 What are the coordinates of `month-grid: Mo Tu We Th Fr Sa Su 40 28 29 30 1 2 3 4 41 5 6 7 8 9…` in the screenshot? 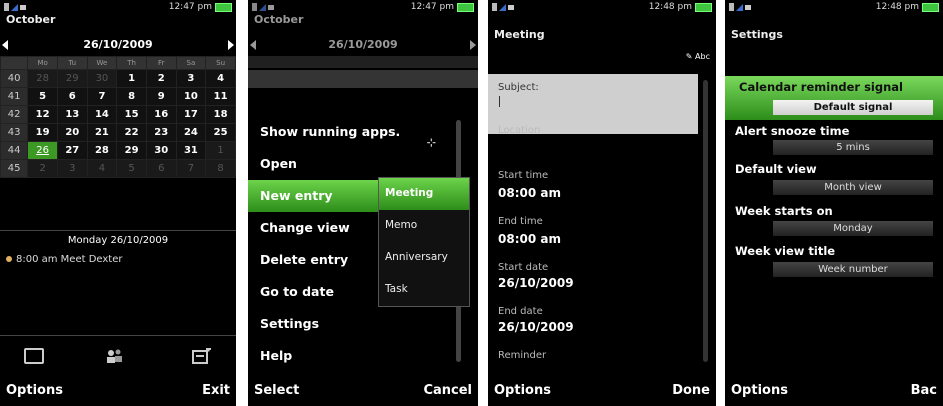 It's located at (118, 117).